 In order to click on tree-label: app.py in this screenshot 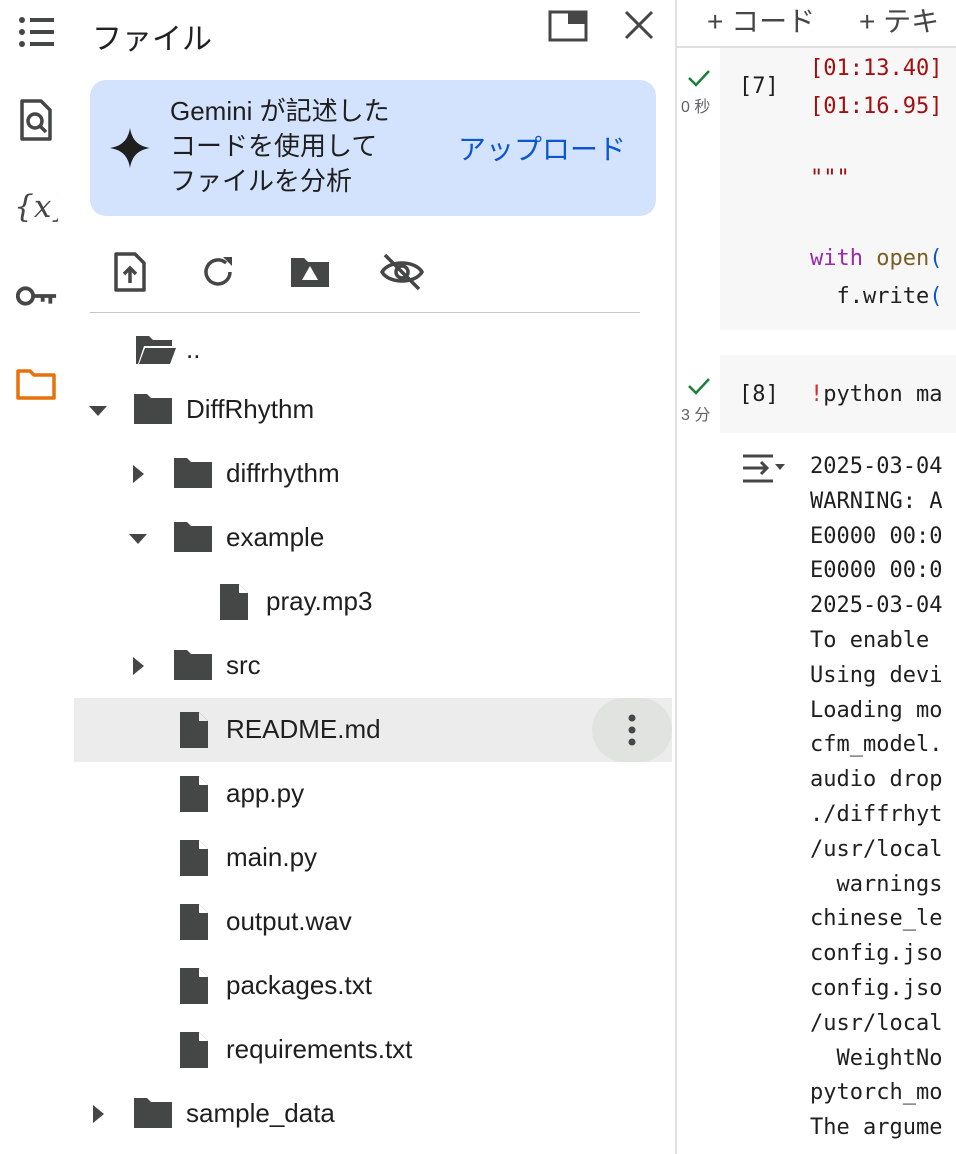, I will do `click(265, 793)`.